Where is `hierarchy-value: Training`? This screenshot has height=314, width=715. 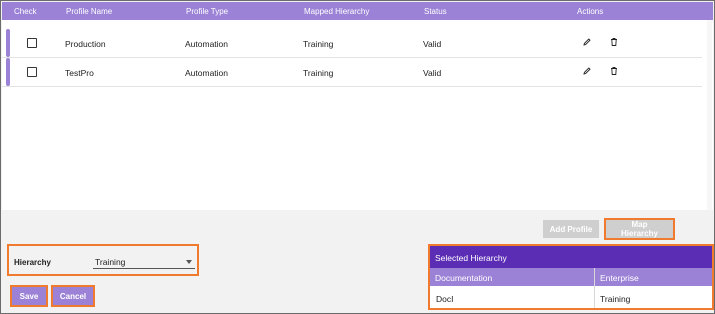 hierarchy-value: Training is located at coordinates (110, 262).